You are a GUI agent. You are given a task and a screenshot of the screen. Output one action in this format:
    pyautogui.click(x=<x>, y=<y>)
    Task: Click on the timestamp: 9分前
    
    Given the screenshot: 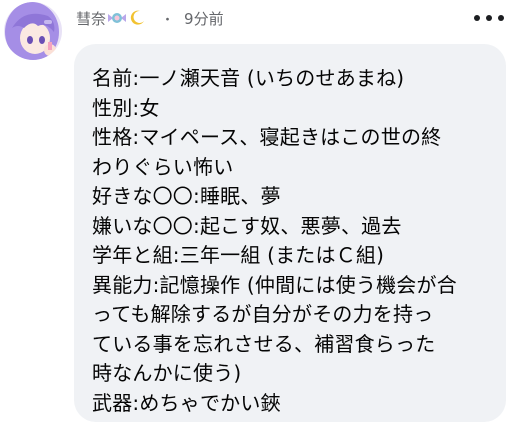 What is the action you would take?
    pyautogui.click(x=204, y=18)
    